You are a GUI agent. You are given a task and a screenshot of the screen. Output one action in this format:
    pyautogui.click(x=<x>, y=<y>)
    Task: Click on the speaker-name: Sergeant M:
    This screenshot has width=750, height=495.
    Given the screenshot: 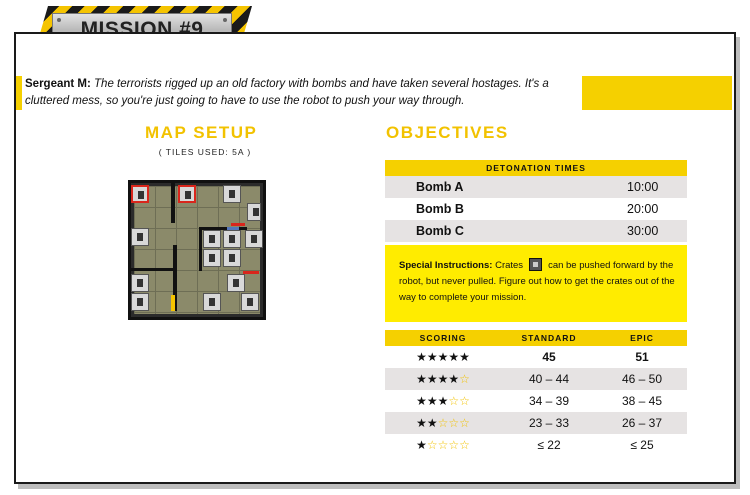 What is the action you would take?
    pyautogui.click(x=58, y=84)
    